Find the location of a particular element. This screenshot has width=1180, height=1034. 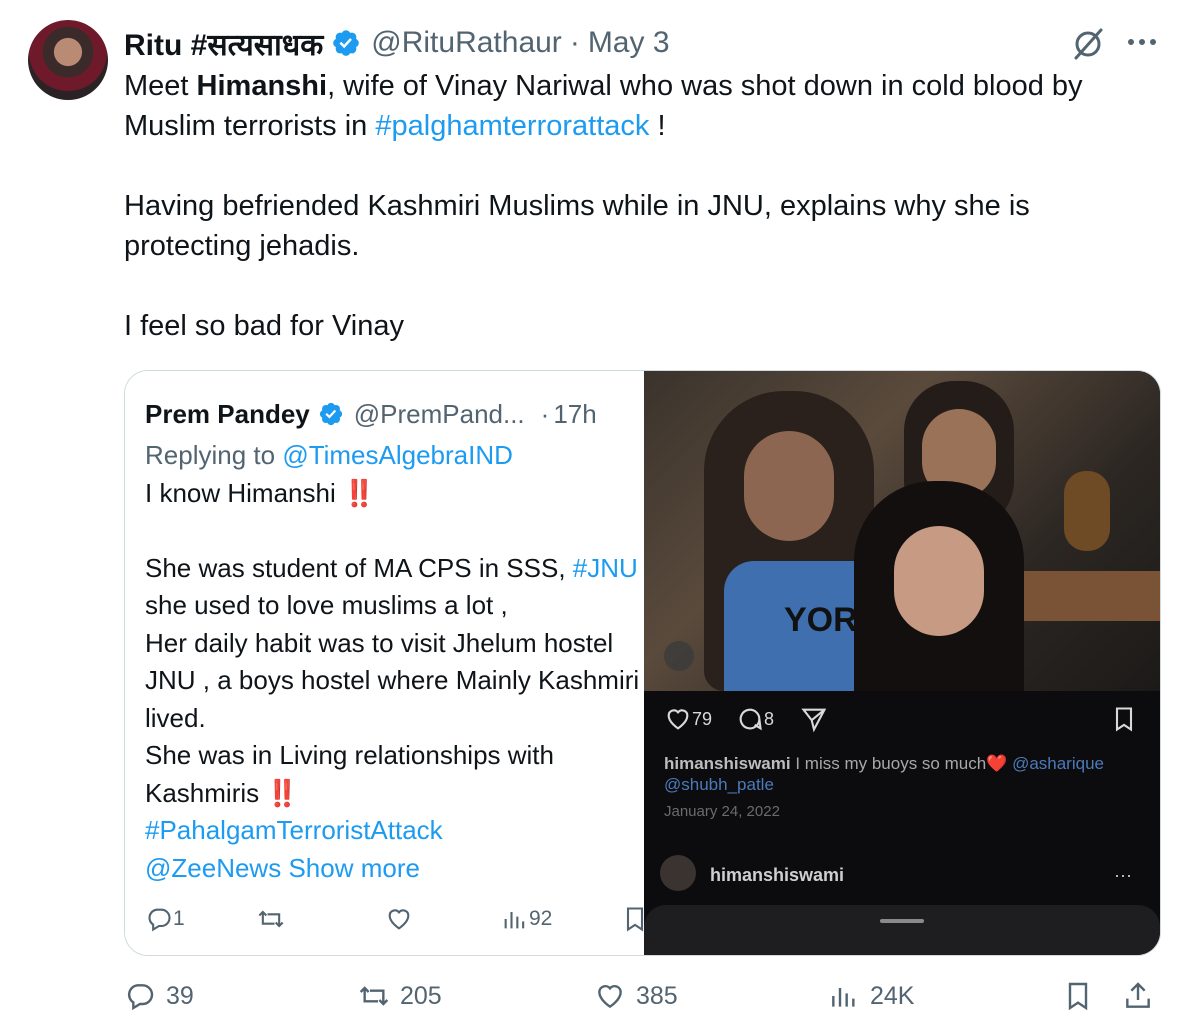

text-span: She was student of MA CPS in SSS, is located at coordinates (359, 567).